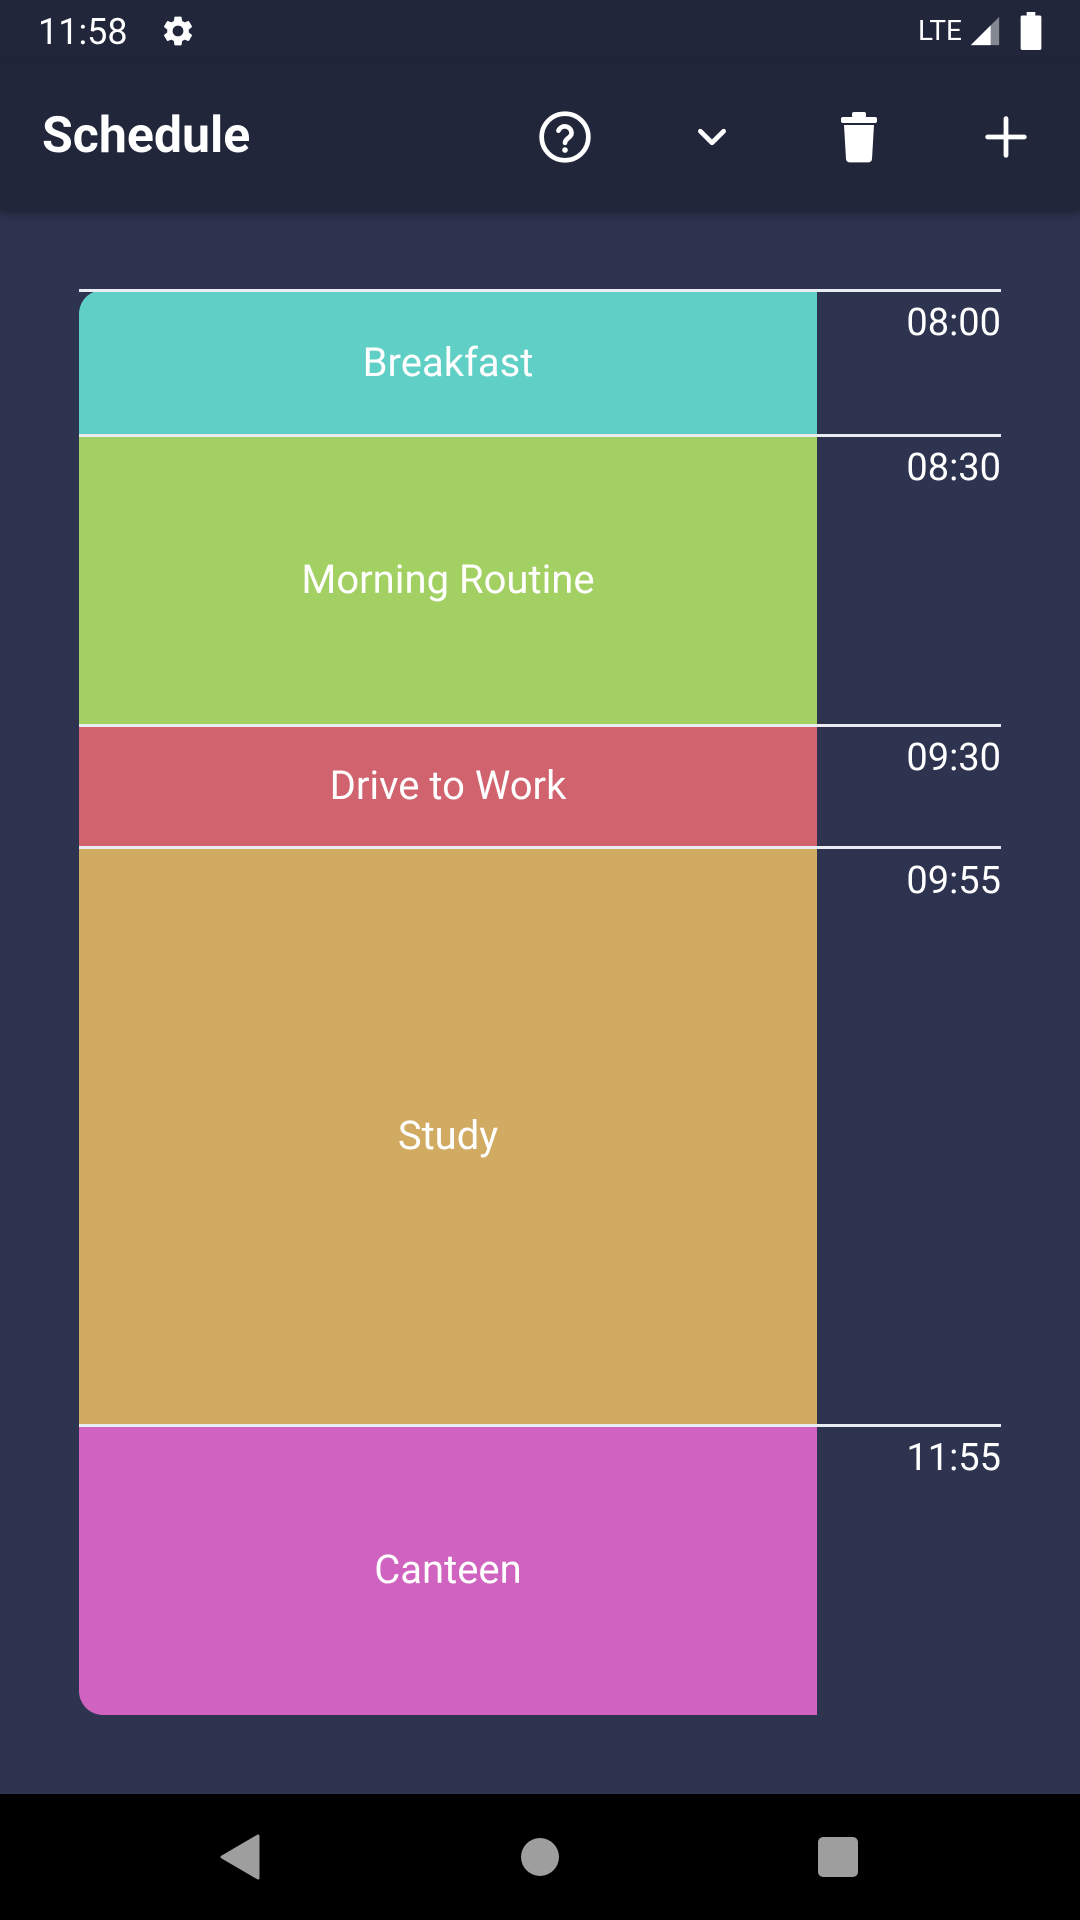 Image resolution: width=1080 pixels, height=1920 pixels. I want to click on plus-icon, so click(1006, 137).